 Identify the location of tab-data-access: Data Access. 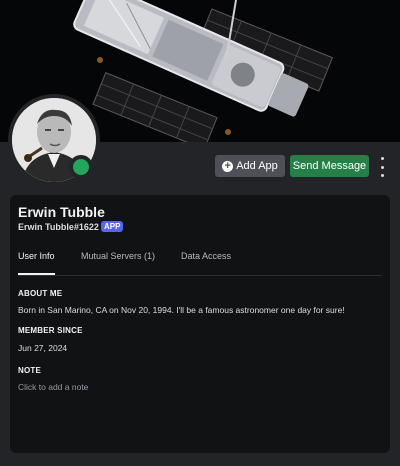
(206, 256).